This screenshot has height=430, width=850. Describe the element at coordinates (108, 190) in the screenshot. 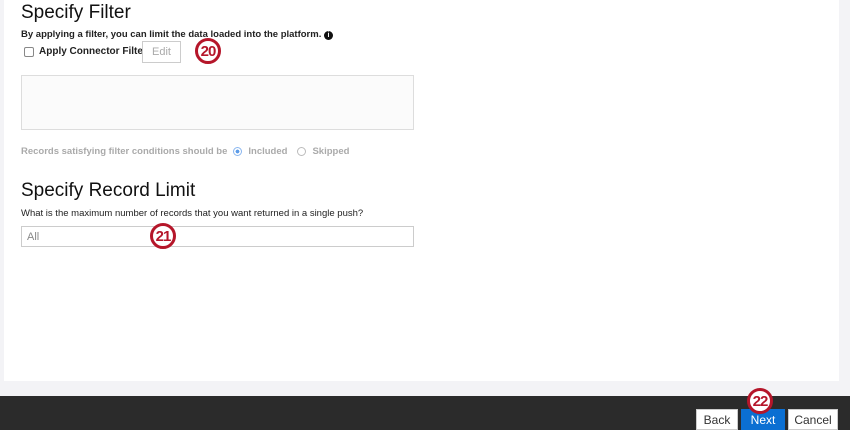

I see `record-limit-title: Specify Record Limit` at that location.